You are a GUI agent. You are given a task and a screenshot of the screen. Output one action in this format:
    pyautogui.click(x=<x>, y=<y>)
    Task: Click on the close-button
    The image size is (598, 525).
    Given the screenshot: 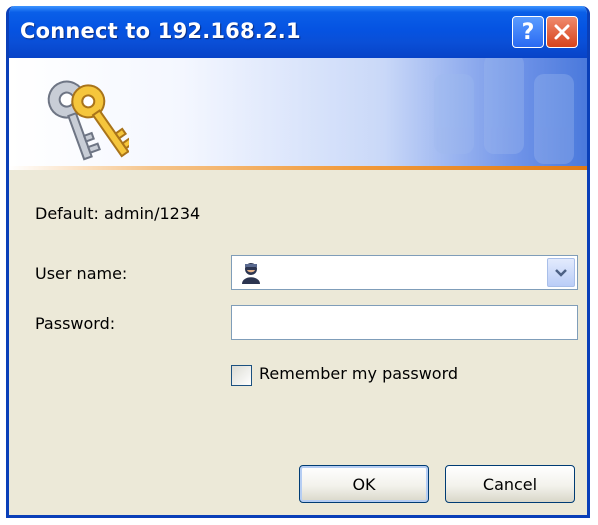 What is the action you would take?
    pyautogui.click(x=562, y=32)
    